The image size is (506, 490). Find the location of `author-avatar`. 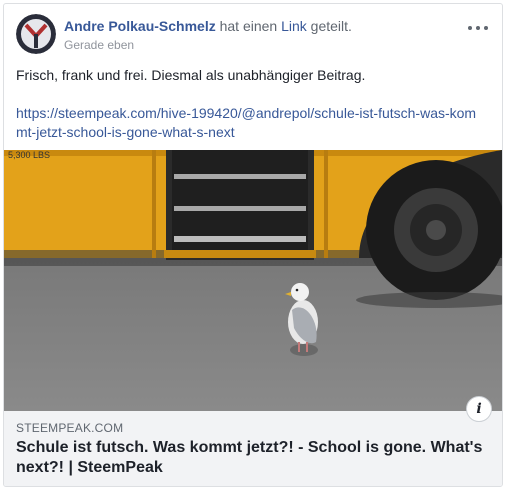

author-avatar is located at coordinates (36, 34).